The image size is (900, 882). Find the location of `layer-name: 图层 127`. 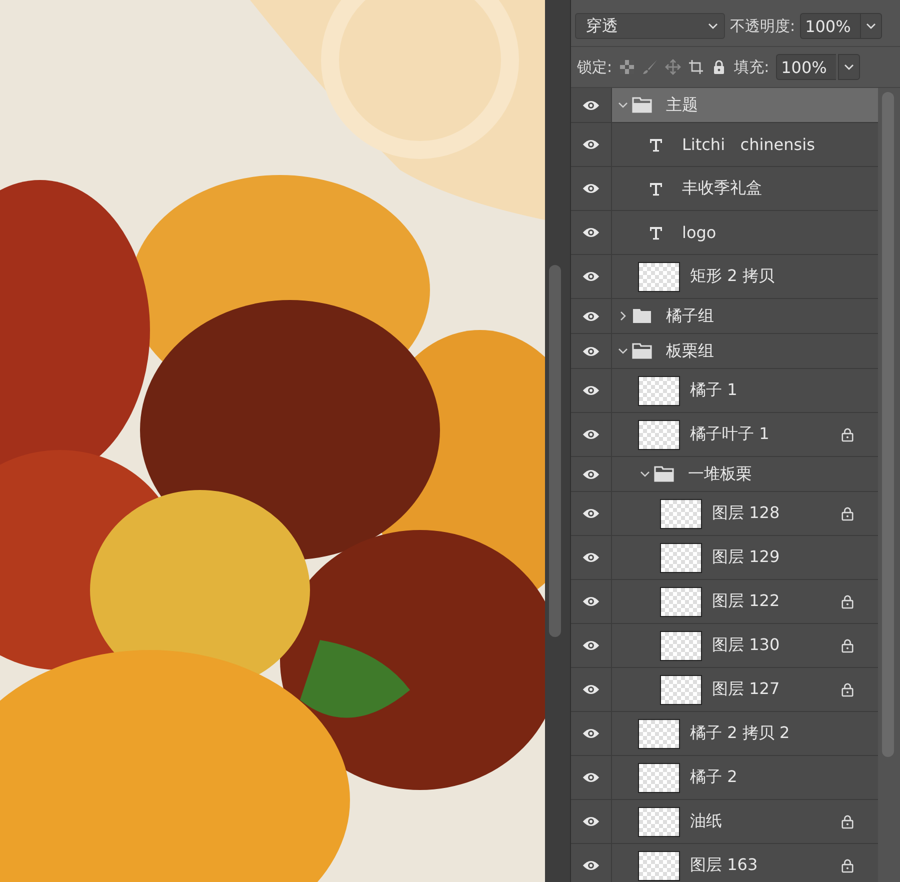

layer-name: 图层 127 is located at coordinates (746, 689).